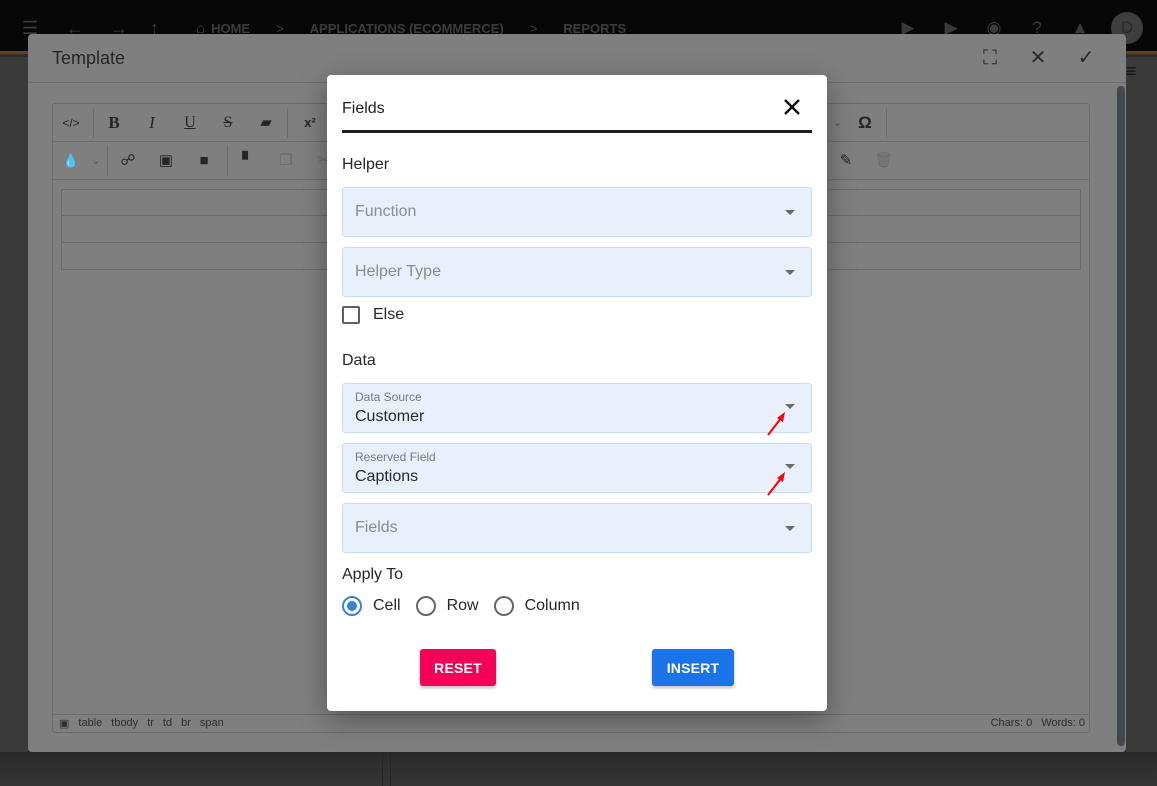 This screenshot has width=1157, height=786. What do you see at coordinates (152, 123) in the screenshot?
I see `italic-button: I` at bounding box center [152, 123].